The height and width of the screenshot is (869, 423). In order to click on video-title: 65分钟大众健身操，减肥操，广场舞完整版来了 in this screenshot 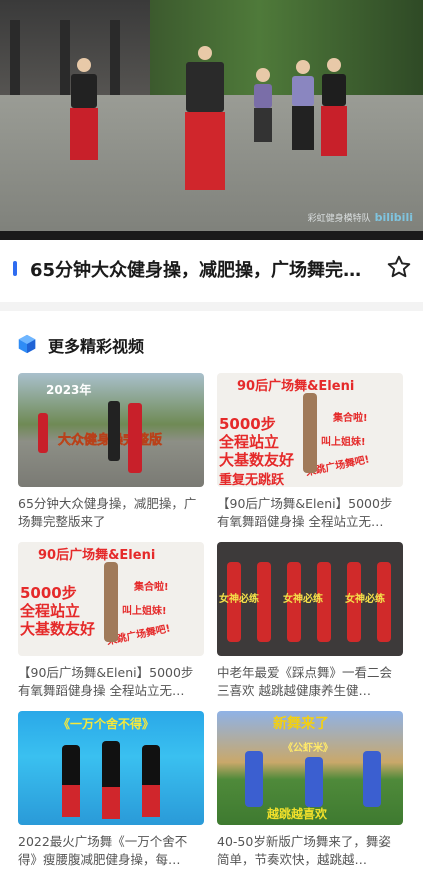, I will do `click(200, 270)`.